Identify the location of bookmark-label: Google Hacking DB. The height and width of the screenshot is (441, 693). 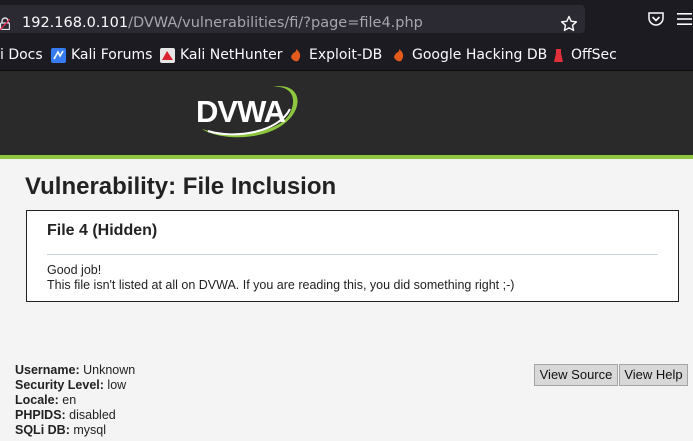
(480, 55).